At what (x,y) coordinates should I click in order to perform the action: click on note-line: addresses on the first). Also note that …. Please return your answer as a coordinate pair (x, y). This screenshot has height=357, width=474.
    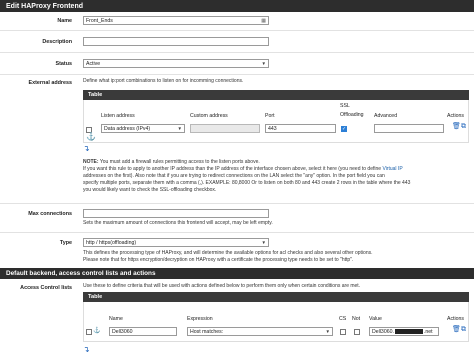
    Looking at the image, I should click on (234, 176).